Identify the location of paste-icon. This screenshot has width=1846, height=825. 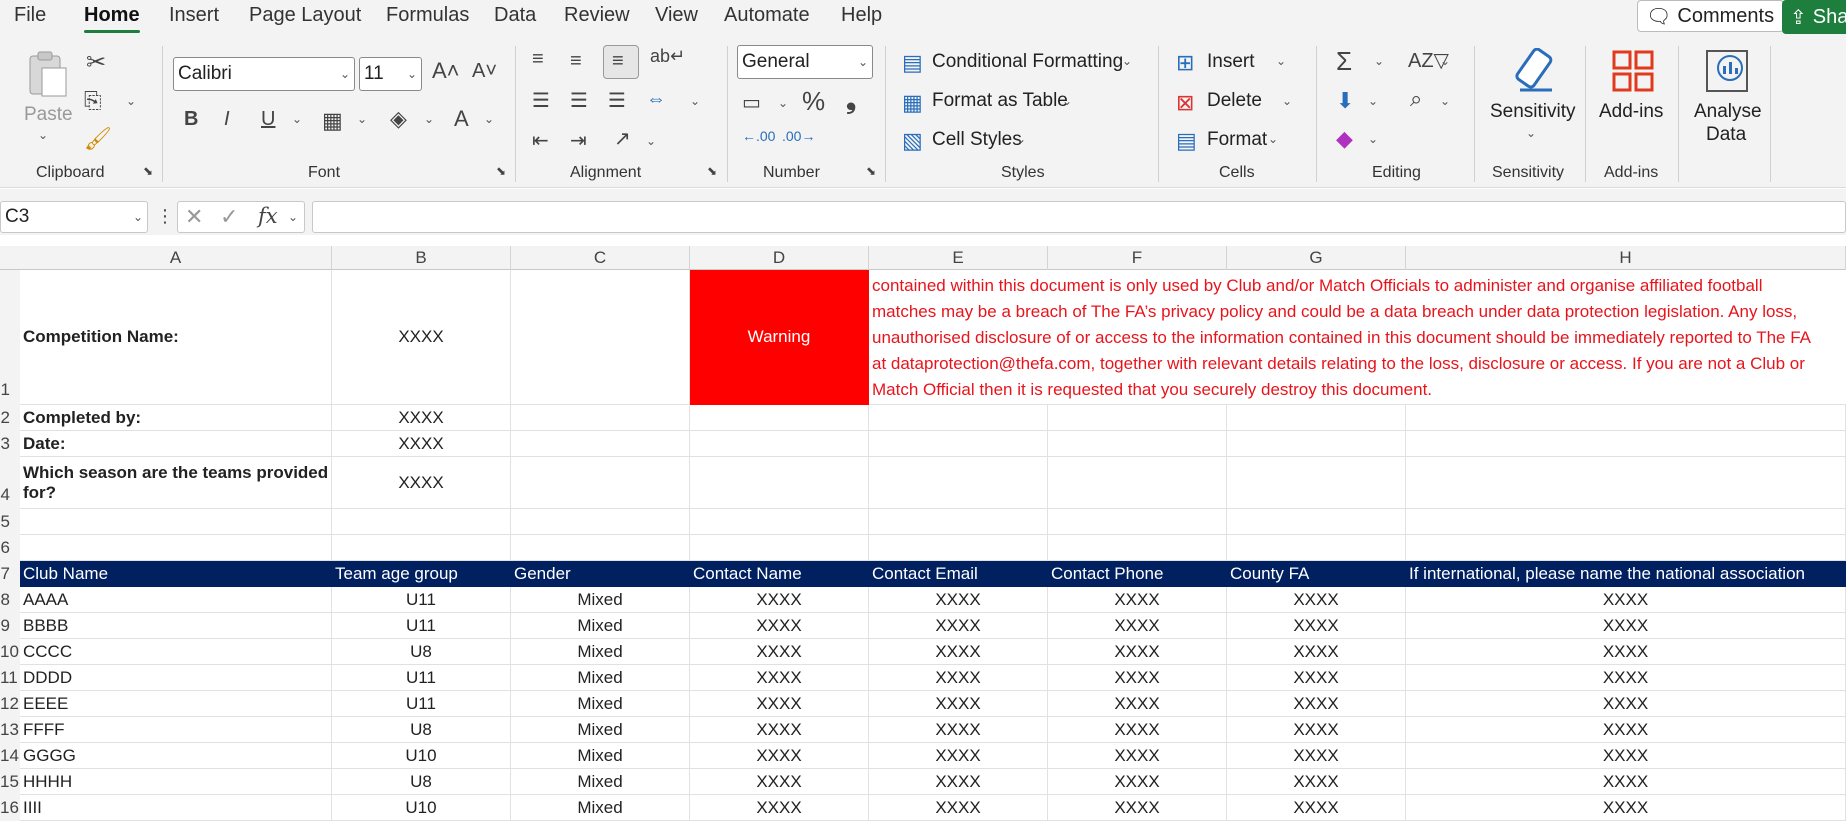
(47, 75).